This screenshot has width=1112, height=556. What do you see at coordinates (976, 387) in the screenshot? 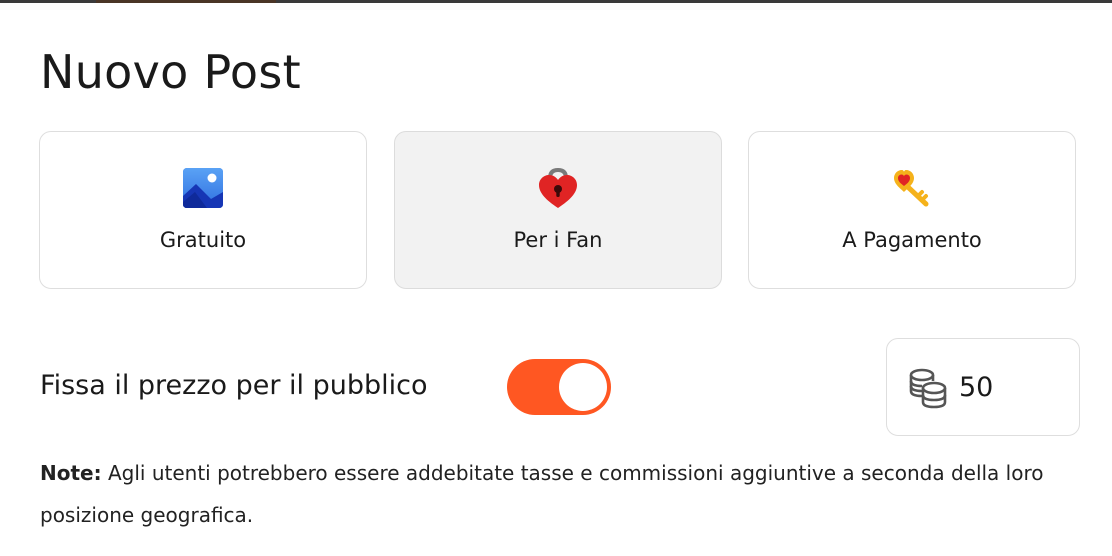
I see `price-value: 50` at bounding box center [976, 387].